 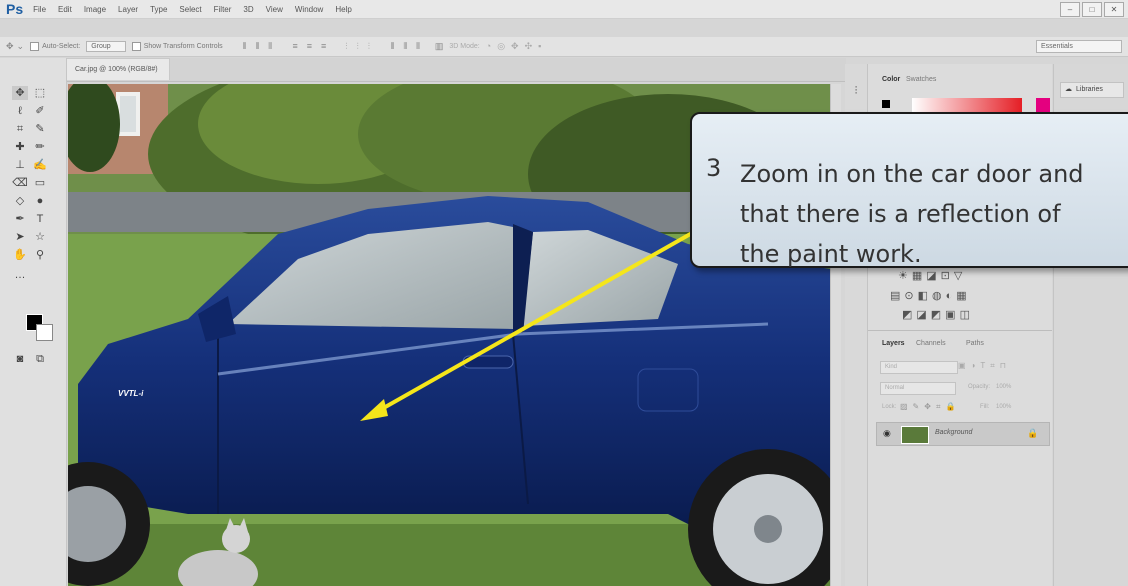 What do you see at coordinates (20, 237) in the screenshot?
I see `path-selection-tool-icon: ➤` at bounding box center [20, 237].